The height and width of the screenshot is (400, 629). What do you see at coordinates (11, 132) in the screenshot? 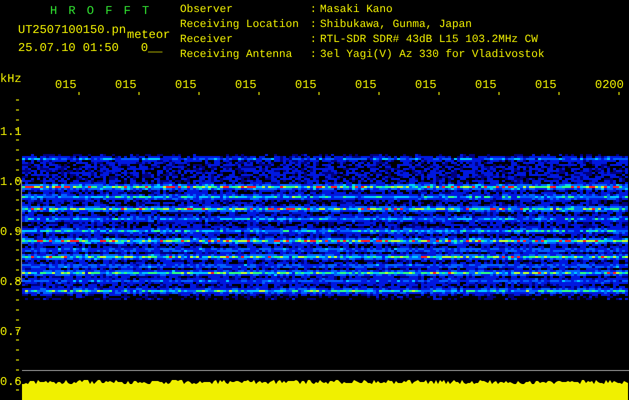
I see `axis-label: 1.1` at bounding box center [11, 132].